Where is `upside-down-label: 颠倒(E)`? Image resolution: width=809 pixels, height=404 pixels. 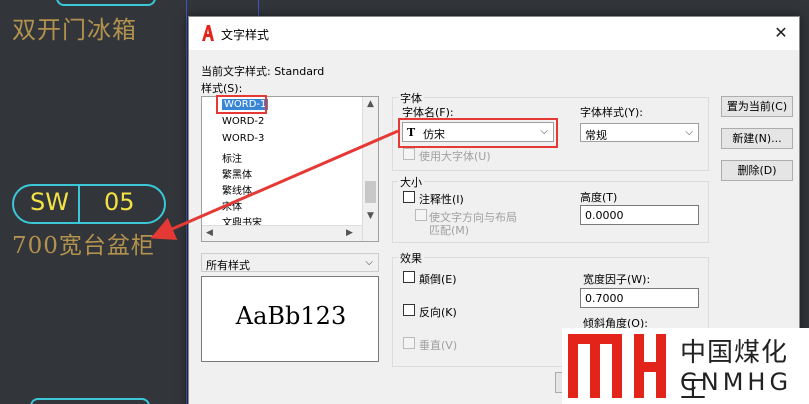 upside-down-label: 颠倒(E) is located at coordinates (438, 279).